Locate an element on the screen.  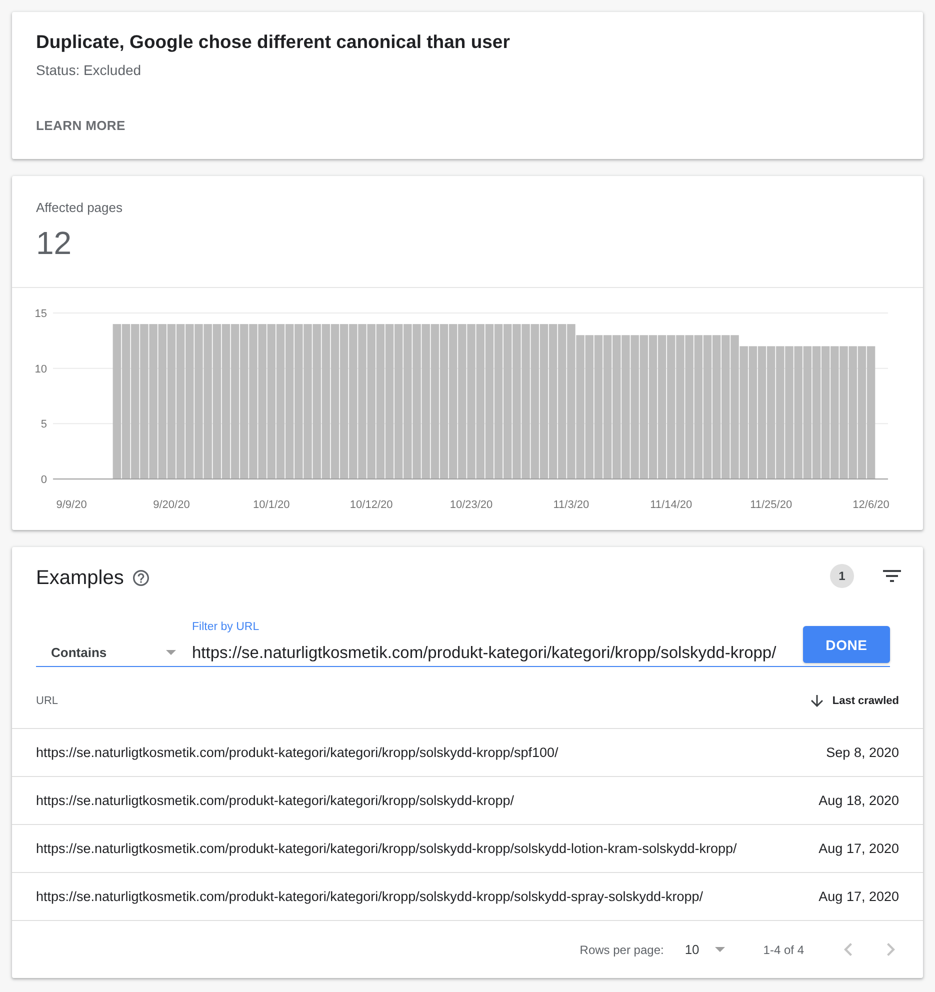
match-type-dropdown: Contains is located at coordinates (108, 652).